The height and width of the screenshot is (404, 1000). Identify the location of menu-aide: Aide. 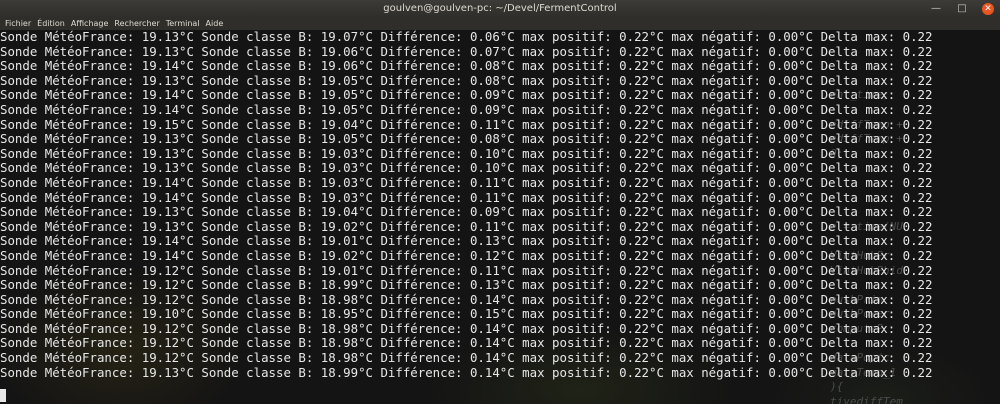
(215, 23).